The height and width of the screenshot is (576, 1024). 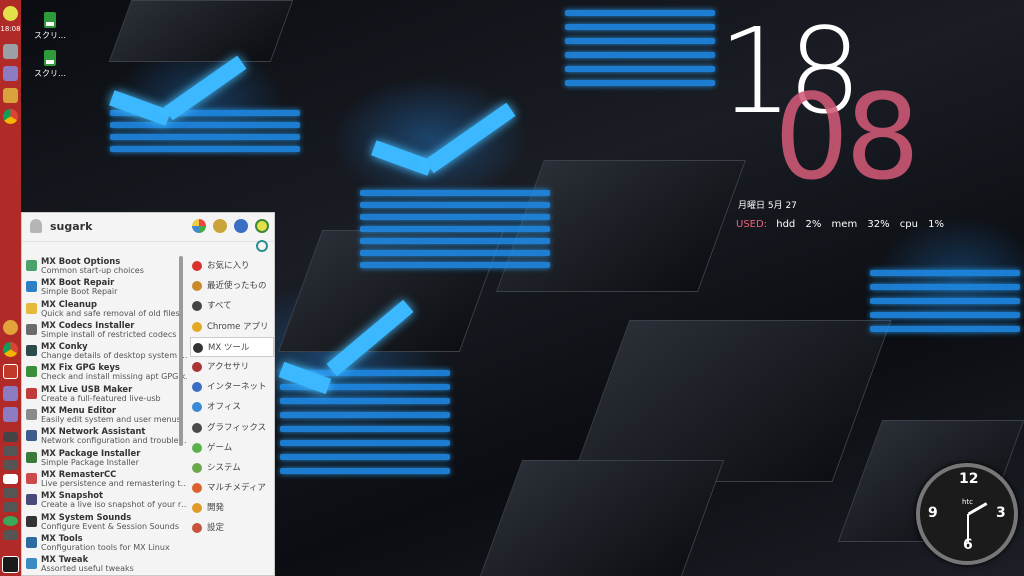 What do you see at coordinates (10, 493) in the screenshot?
I see `arrow-down-icon` at bounding box center [10, 493].